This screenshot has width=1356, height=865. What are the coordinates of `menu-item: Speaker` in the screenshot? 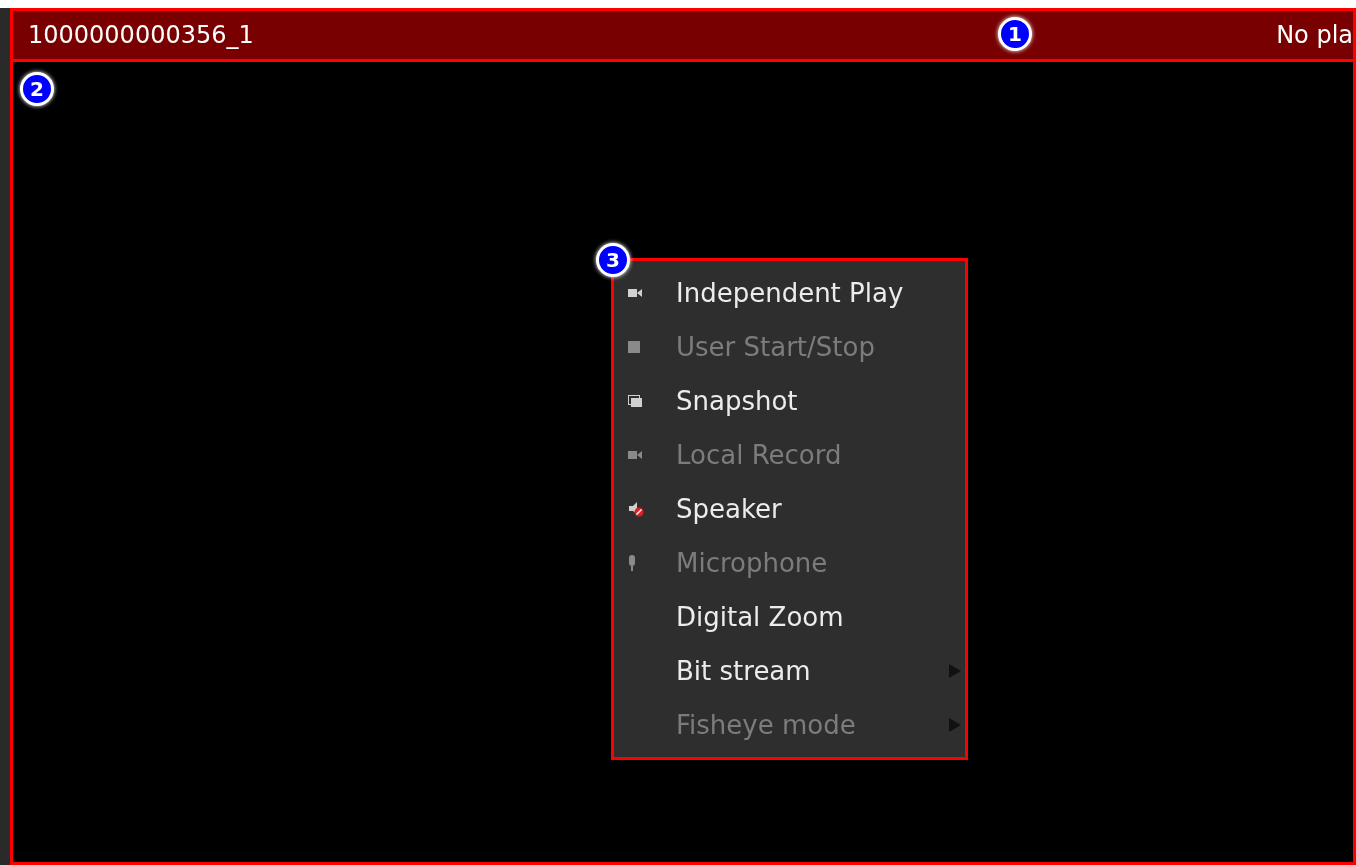 It's located at (789, 509).